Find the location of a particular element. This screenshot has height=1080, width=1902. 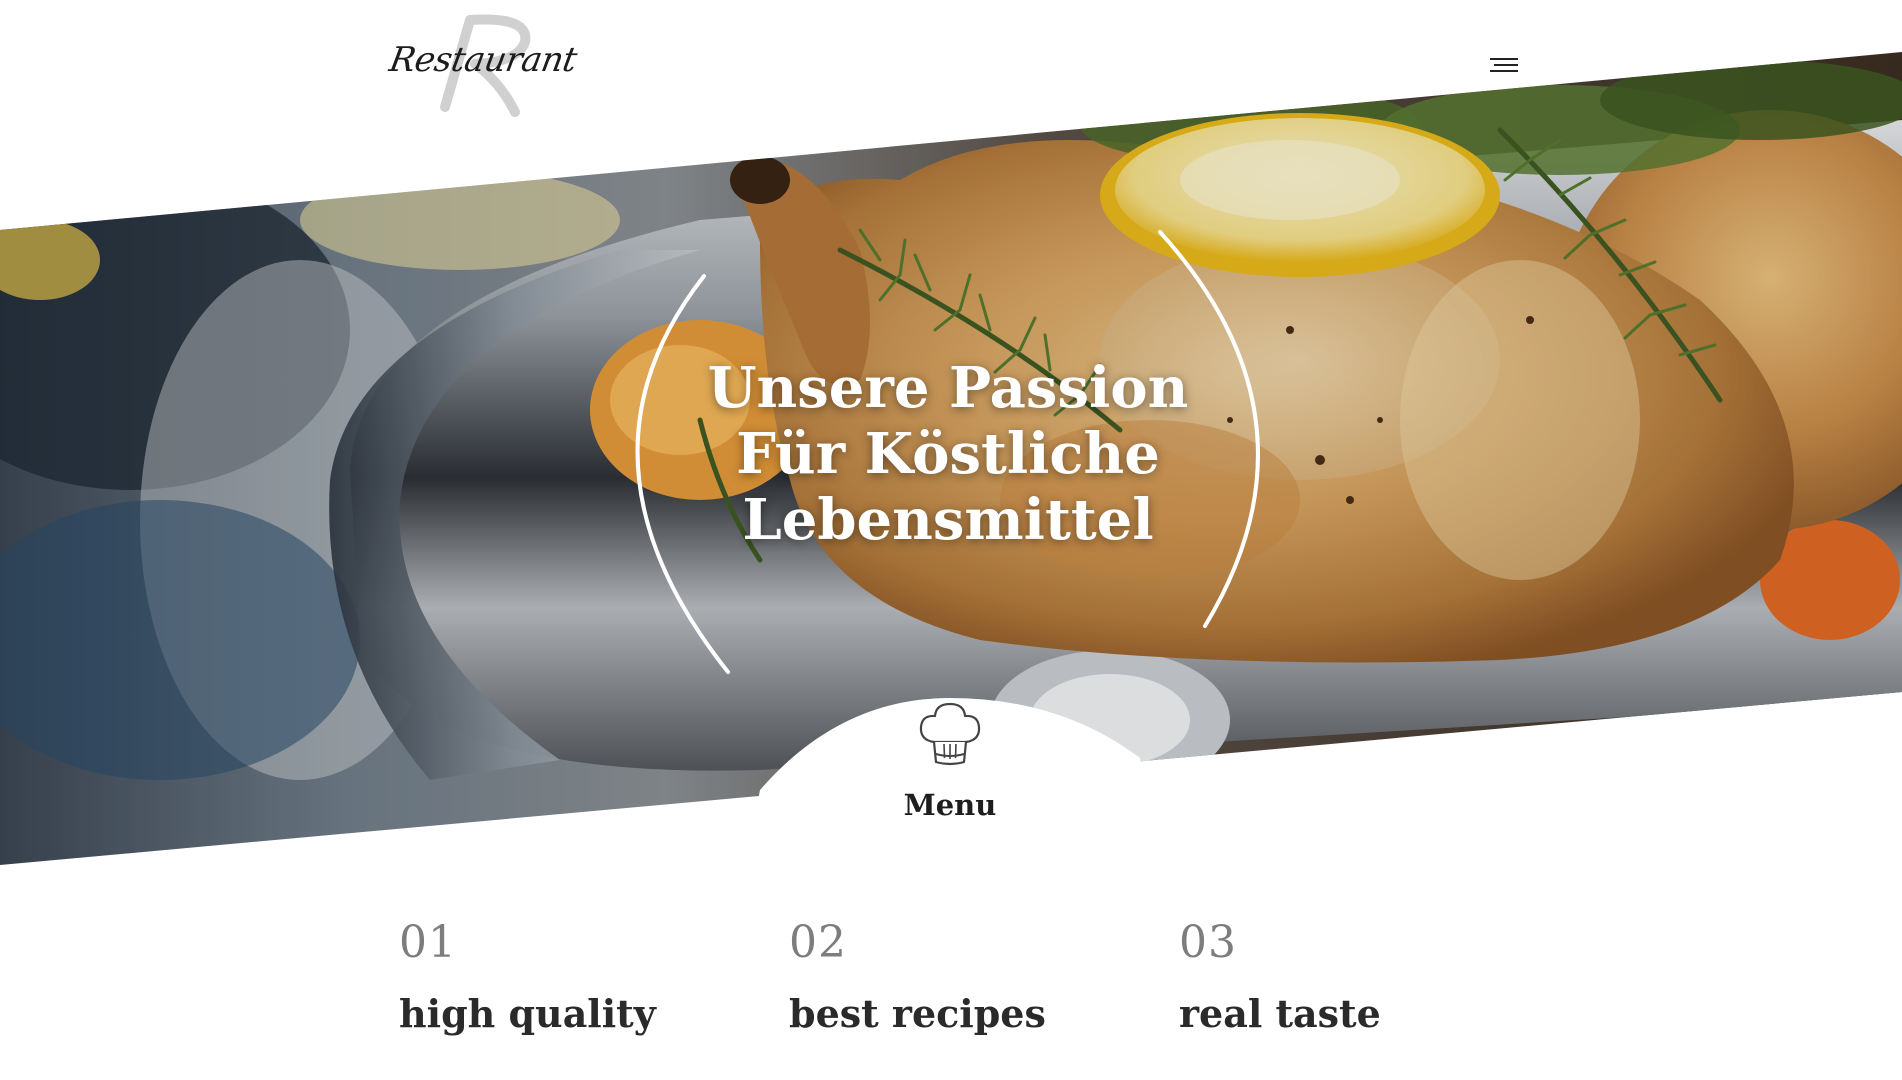

menu-link: Menu is located at coordinates (950, 796).